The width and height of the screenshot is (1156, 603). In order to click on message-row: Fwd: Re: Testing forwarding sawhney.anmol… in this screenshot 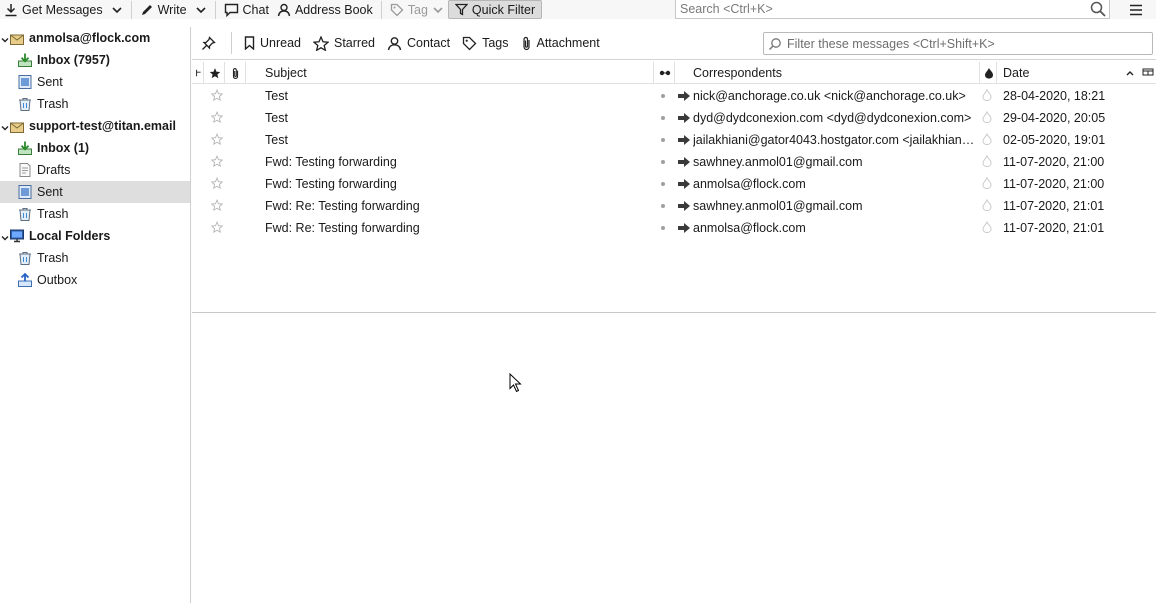, I will do `click(674, 206)`.